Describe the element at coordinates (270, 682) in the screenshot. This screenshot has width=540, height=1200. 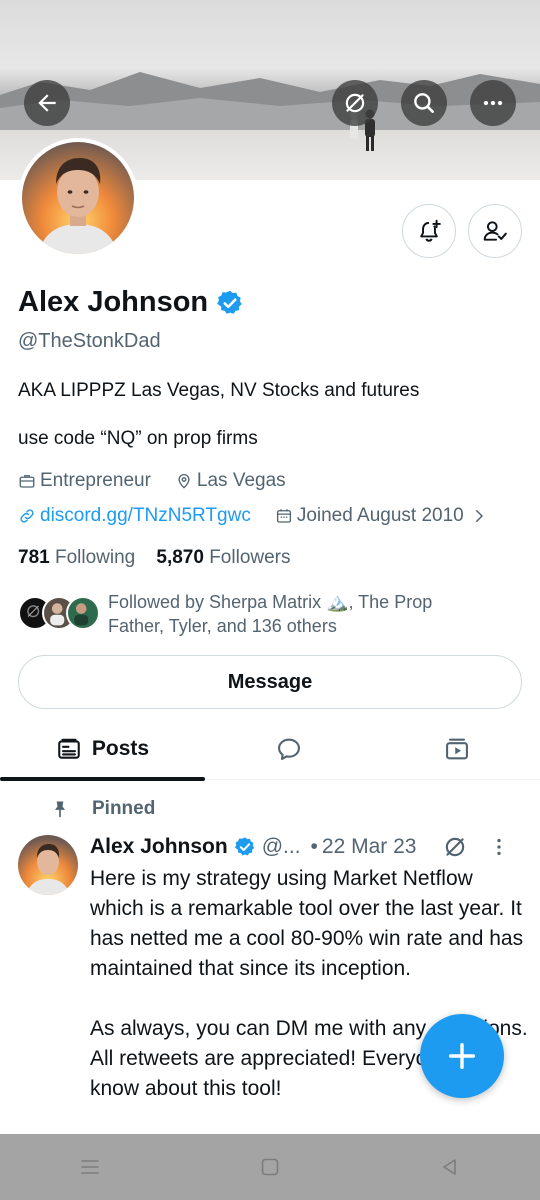
I see `message-button: Message` at that location.